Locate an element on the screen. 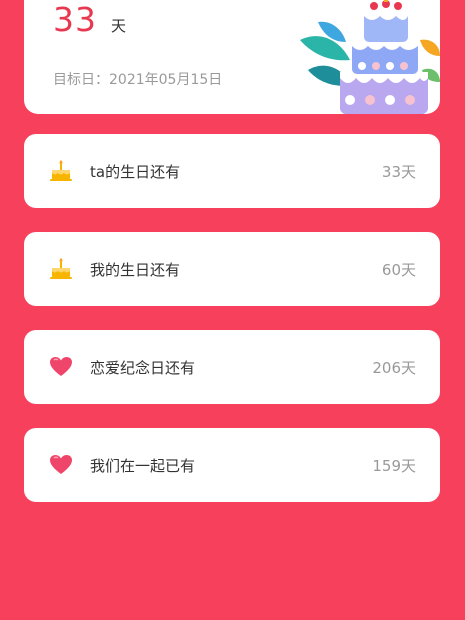 This screenshot has width=465, height=620. list-item-label: 我们在一起已有 is located at coordinates (143, 465).